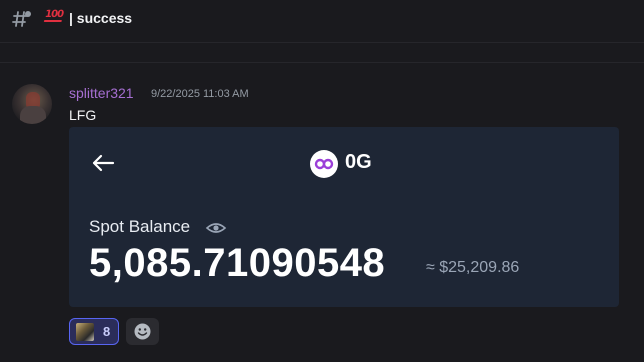  I want to click on message-username: splitter321, so click(101, 93).